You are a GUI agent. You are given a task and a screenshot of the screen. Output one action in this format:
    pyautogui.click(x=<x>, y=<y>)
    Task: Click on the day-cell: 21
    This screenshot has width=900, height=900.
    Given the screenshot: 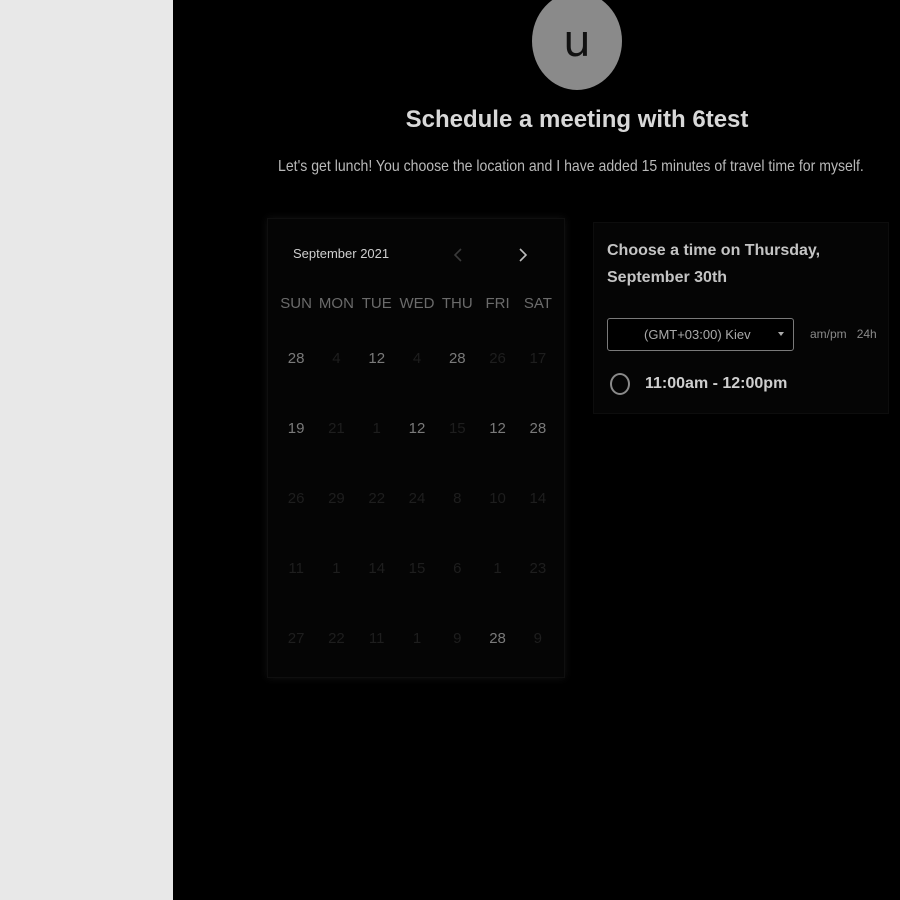 What is the action you would take?
    pyautogui.click(x=336, y=428)
    